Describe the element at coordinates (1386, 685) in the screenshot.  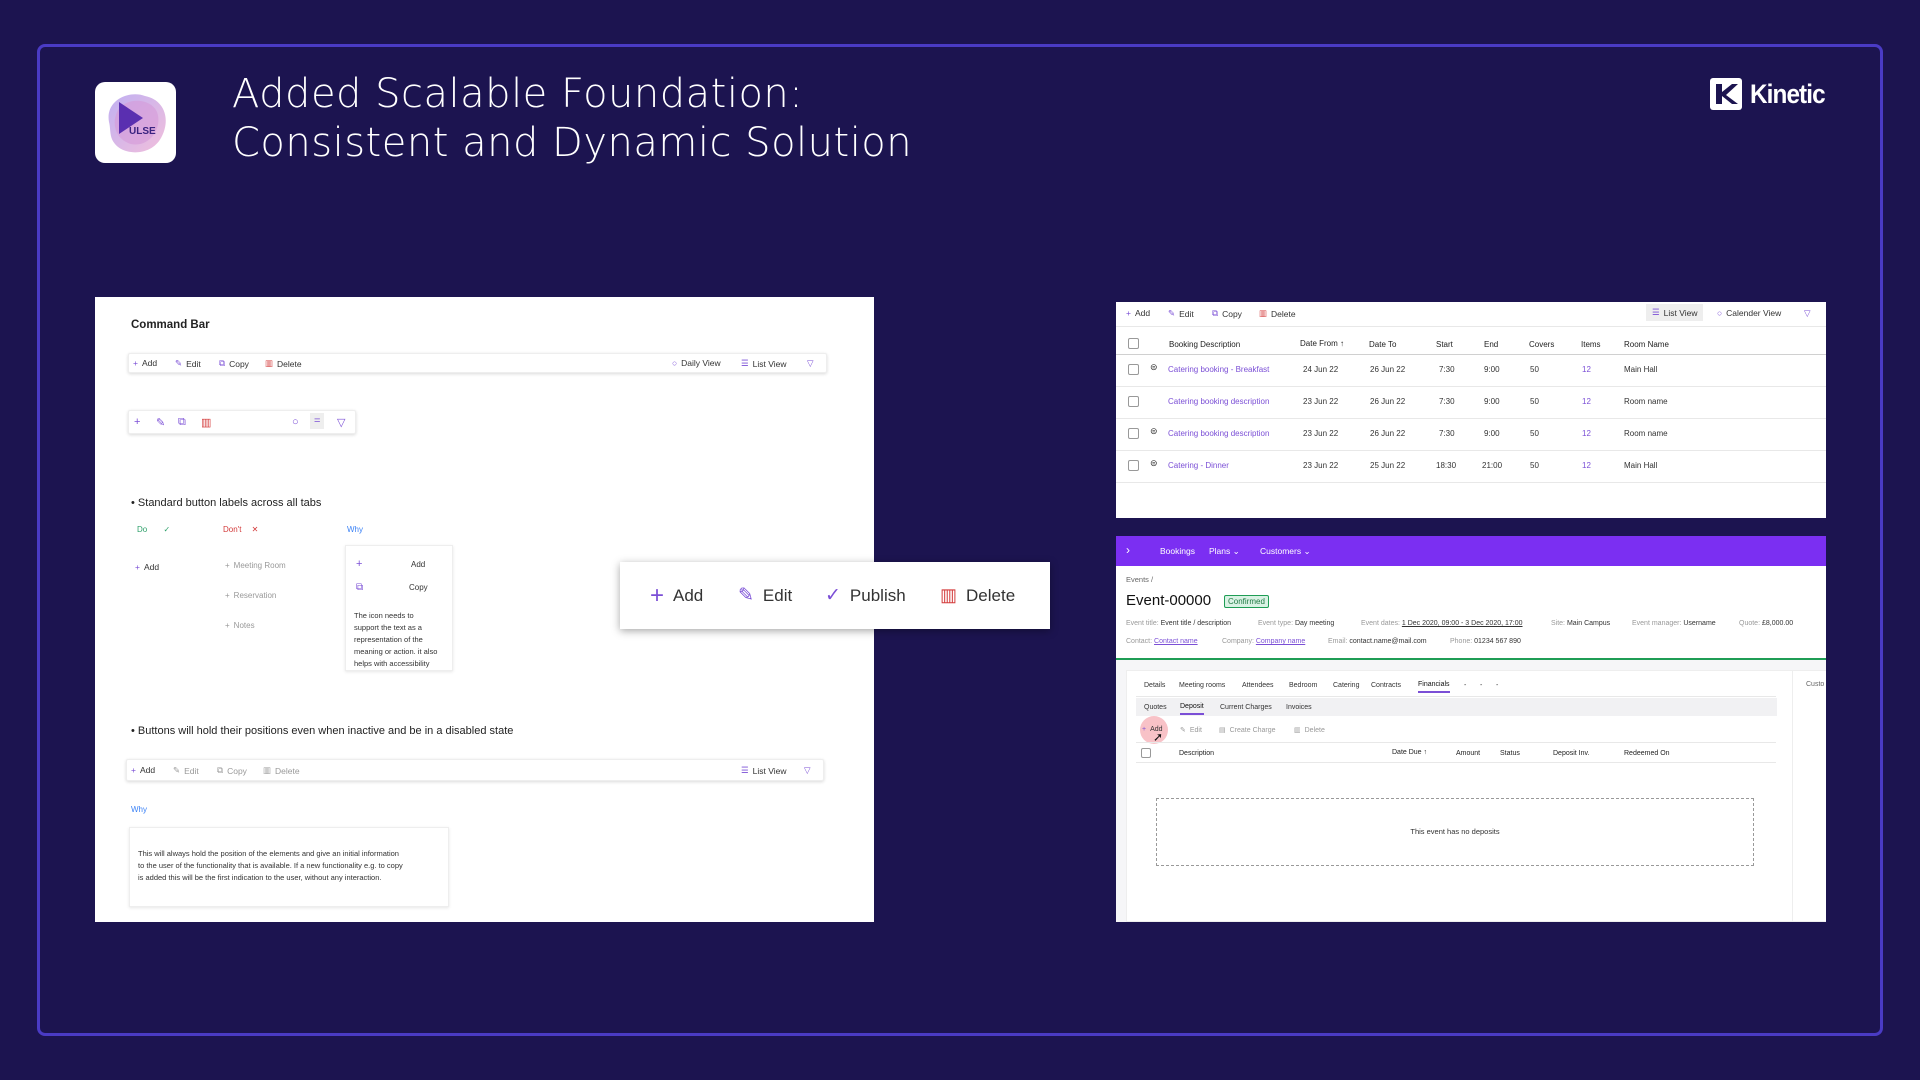
I see `tab-contracts: Contracts` at that location.